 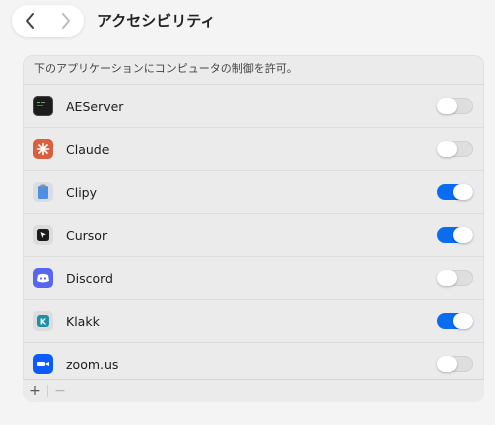 I want to click on klakk-icon: K, so click(x=43, y=321).